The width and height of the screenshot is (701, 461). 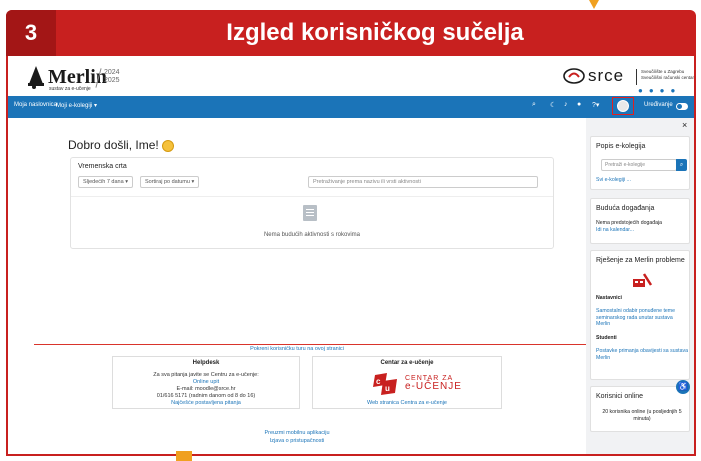 I want to click on user-menu, so click(x=623, y=106).